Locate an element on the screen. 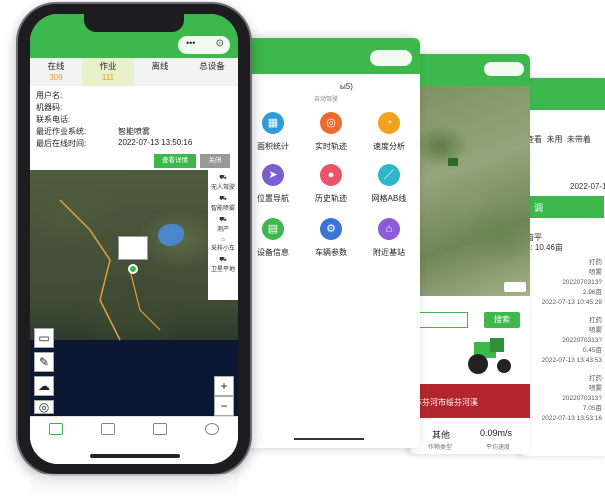 This screenshot has height=501, width=605. region-banner: 苏芬河市绥芬河溪 is located at coordinates (470, 401).